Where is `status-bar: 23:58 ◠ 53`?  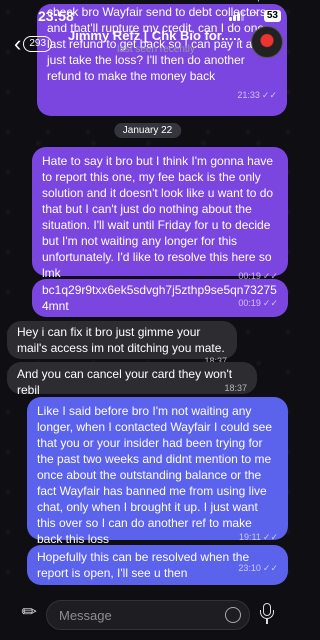
status-bar: 23:58 ◠ 53 is located at coordinates (147, 13).